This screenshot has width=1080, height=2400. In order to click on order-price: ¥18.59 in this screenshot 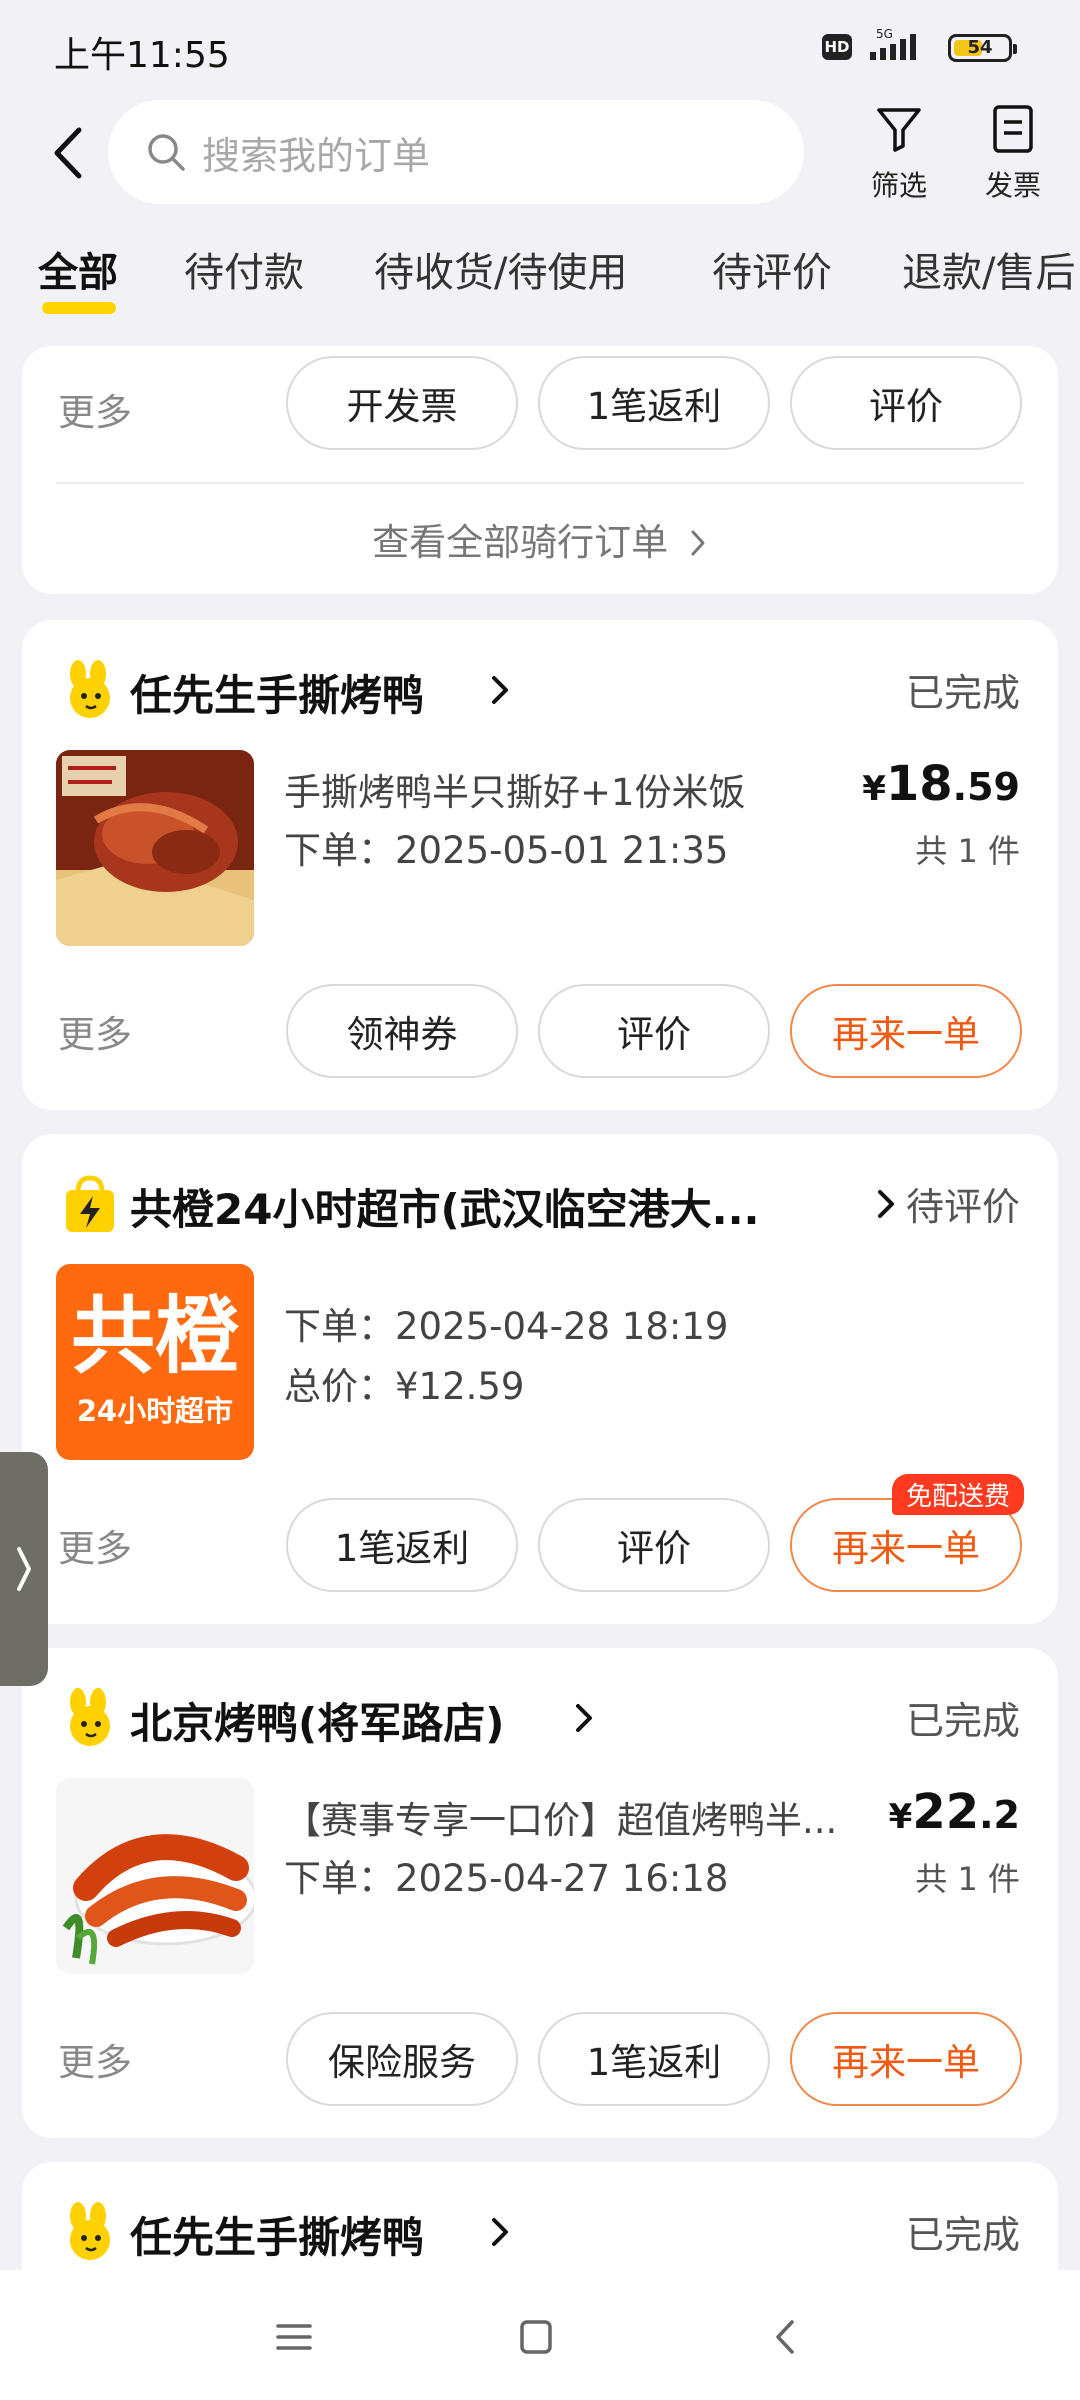, I will do `click(941, 784)`.